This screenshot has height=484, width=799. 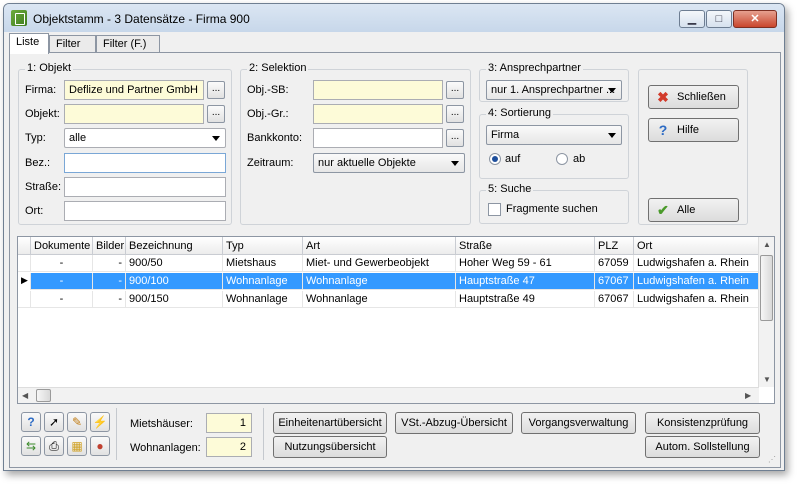 I want to click on cursor-icon: ➚, so click(x=54, y=422).